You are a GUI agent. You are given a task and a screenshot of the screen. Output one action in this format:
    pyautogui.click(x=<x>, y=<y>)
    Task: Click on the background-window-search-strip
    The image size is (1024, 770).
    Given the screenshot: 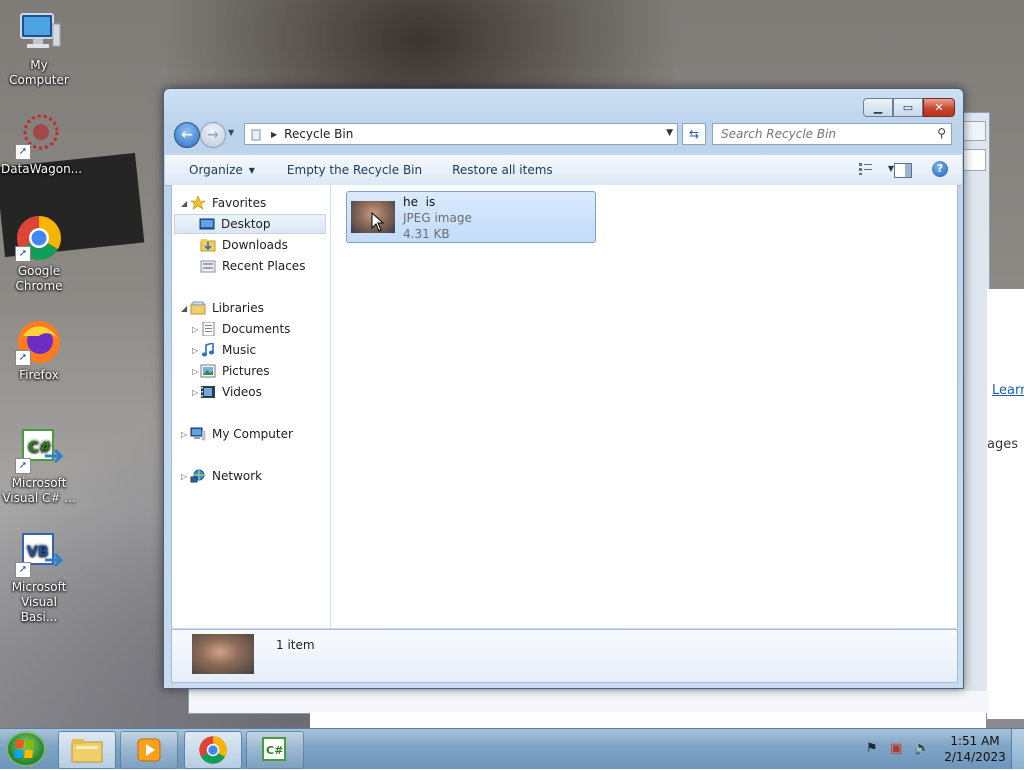 What is the action you would take?
    pyautogui.click(x=648, y=720)
    